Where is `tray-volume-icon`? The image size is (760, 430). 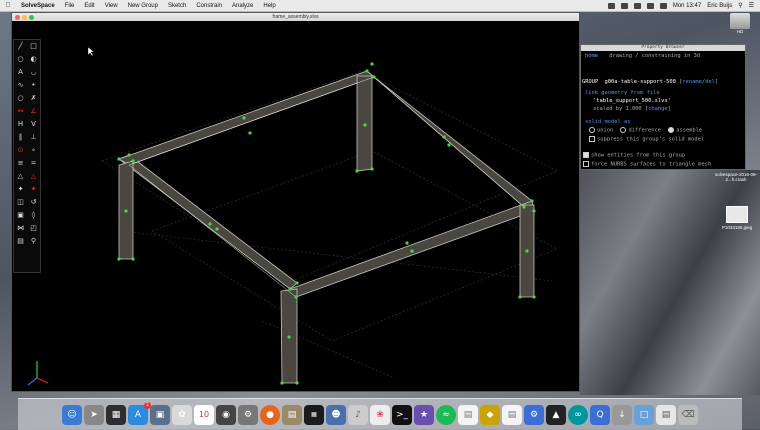 tray-volume-icon is located at coordinates (650, 5).